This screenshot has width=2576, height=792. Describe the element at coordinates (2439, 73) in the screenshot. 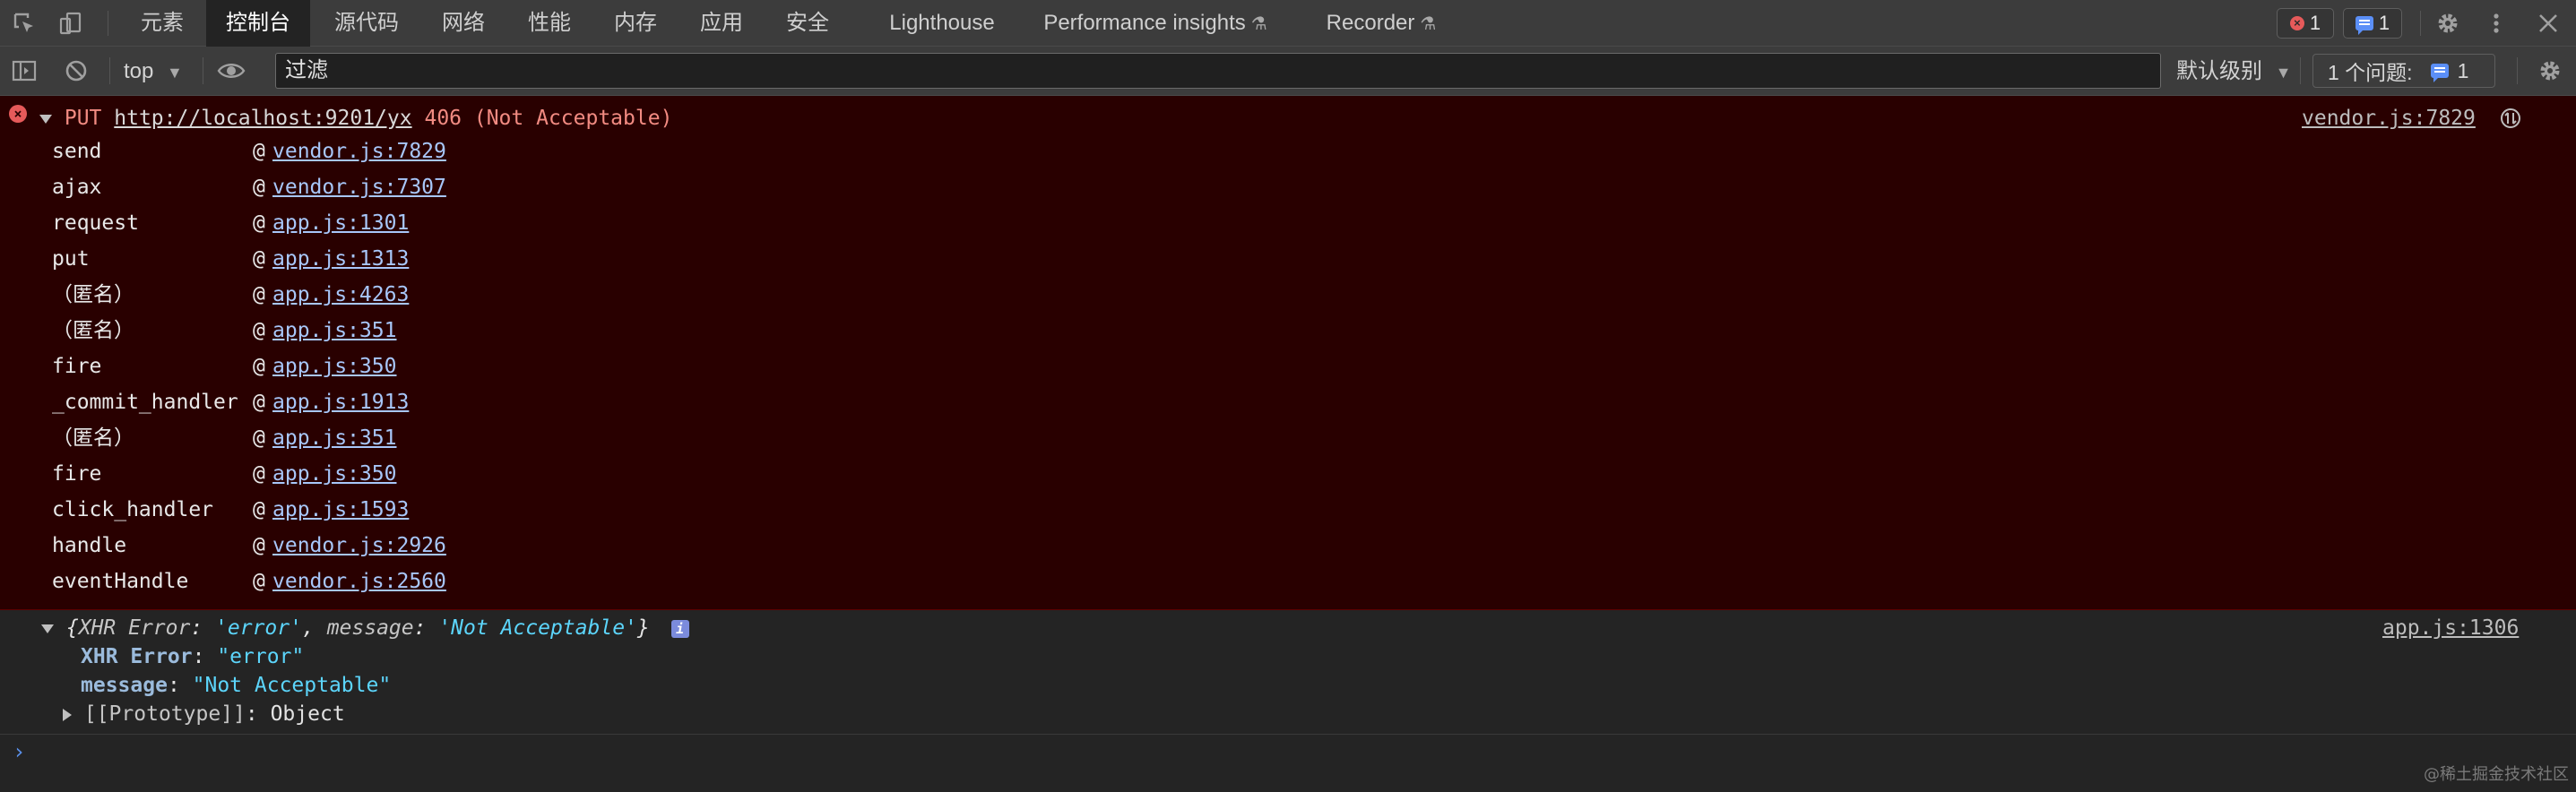

I see `issue-message-icon` at that location.